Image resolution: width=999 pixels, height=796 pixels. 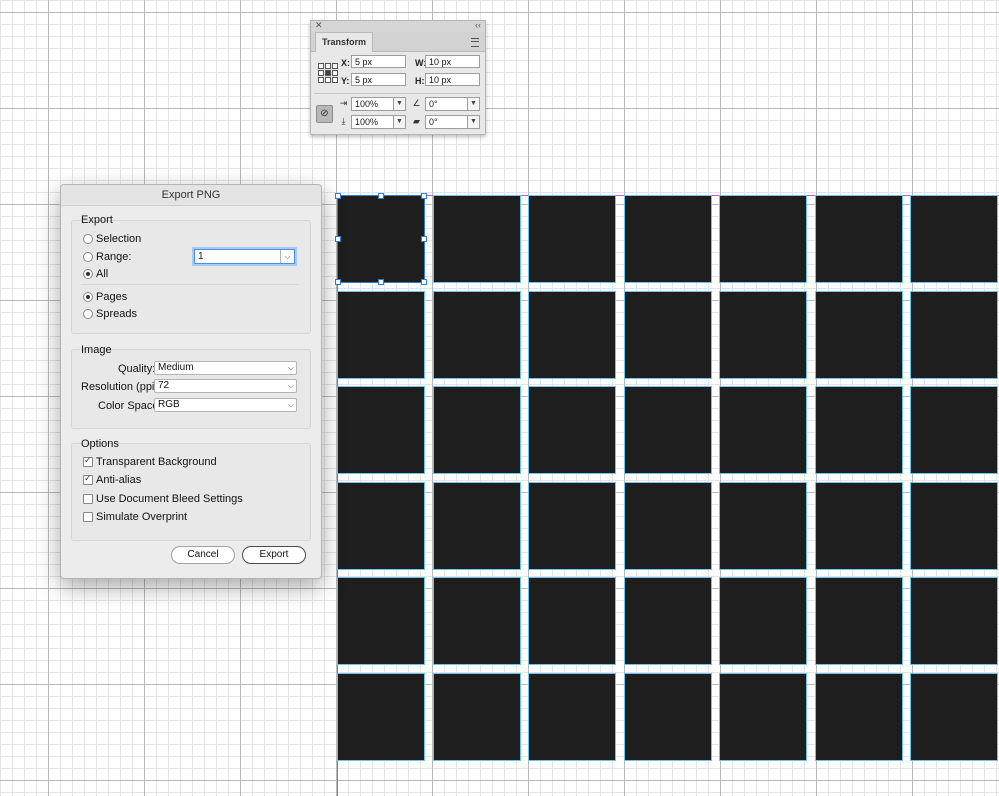 I want to click on quality-value: Medium, so click(x=176, y=367).